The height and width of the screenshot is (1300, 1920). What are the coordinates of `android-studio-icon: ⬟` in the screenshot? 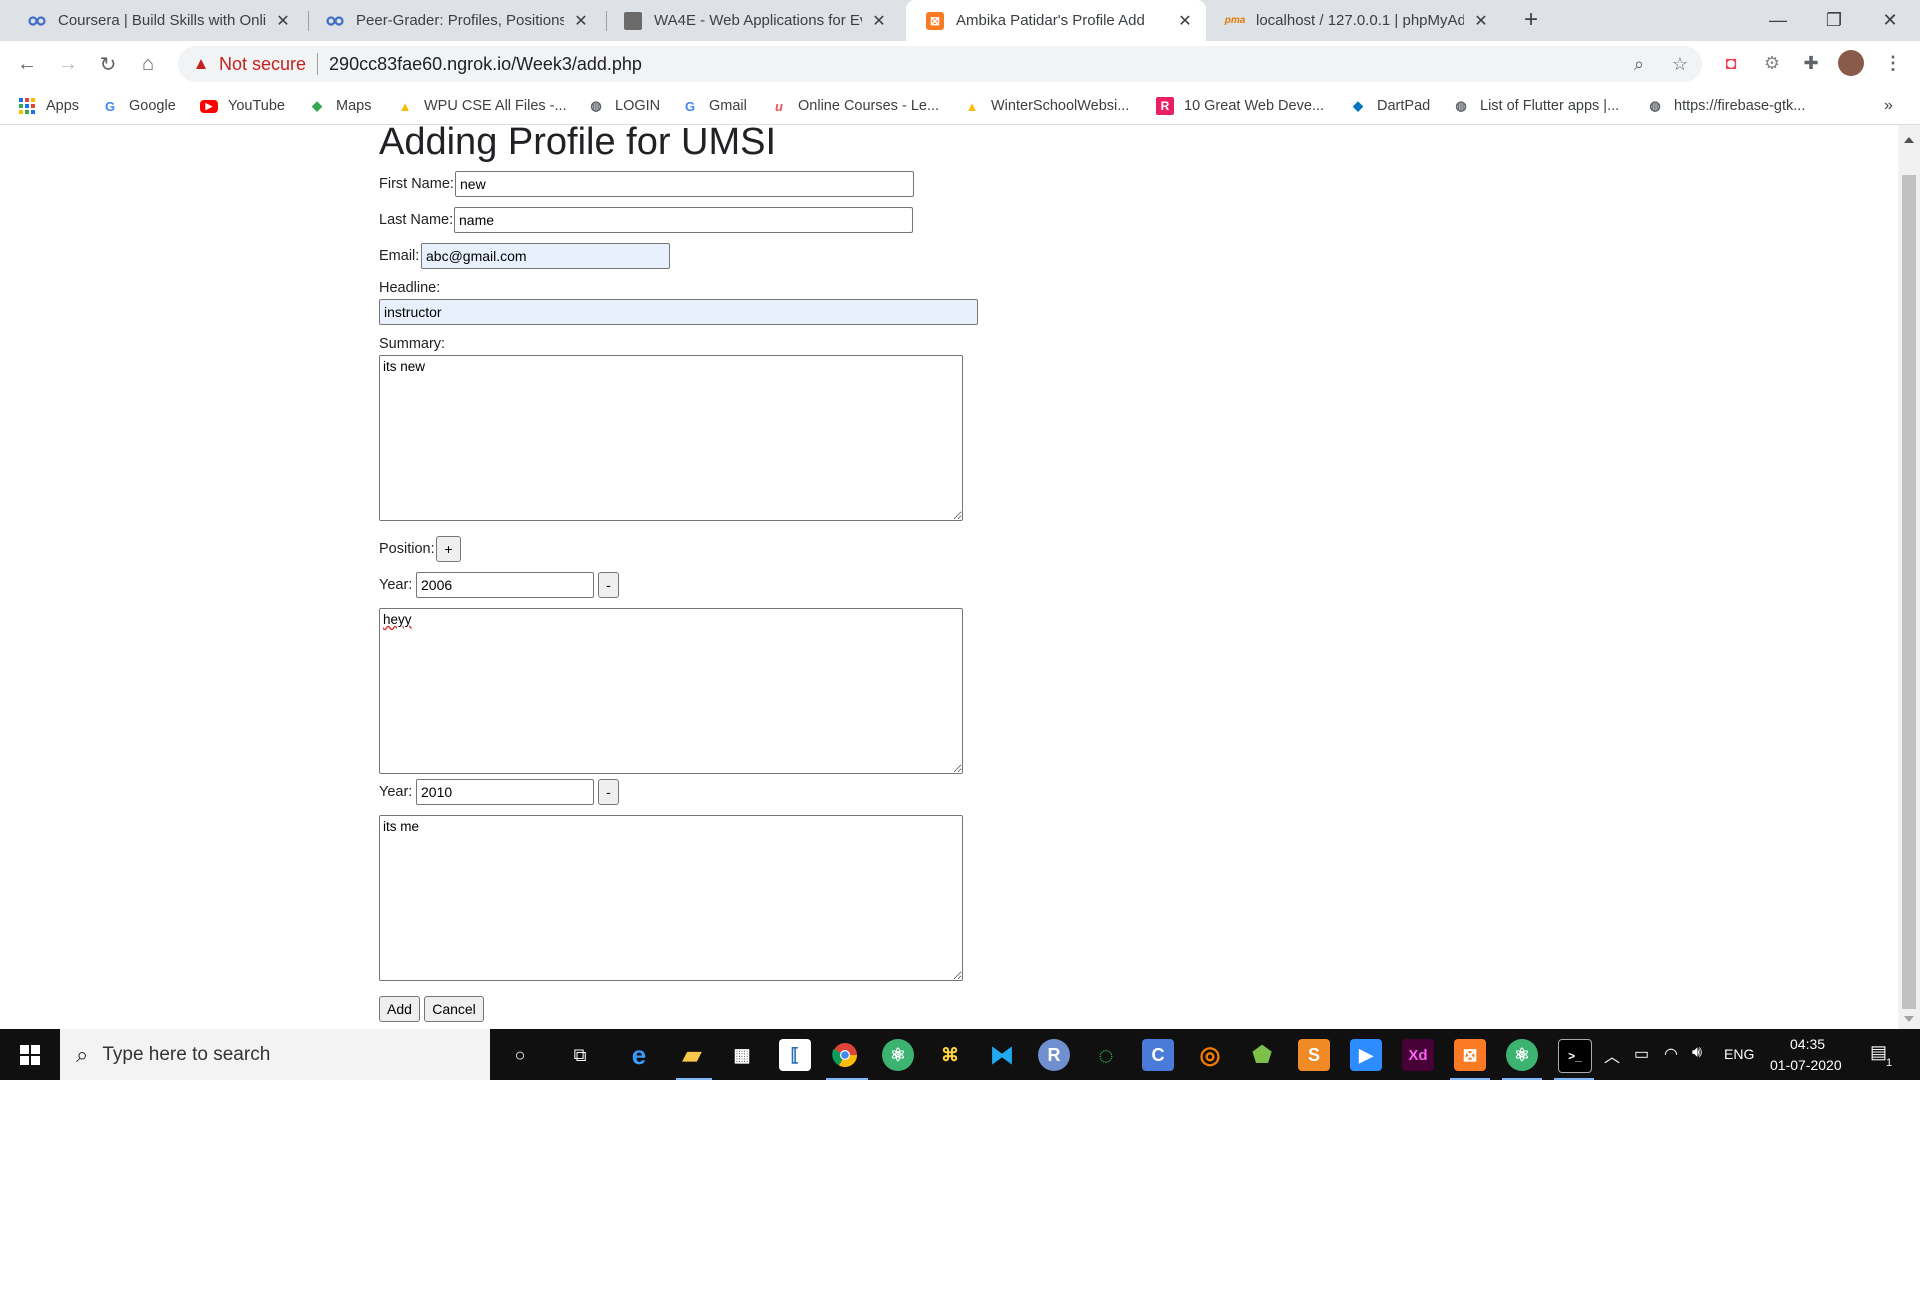 It's located at (1262, 1055).